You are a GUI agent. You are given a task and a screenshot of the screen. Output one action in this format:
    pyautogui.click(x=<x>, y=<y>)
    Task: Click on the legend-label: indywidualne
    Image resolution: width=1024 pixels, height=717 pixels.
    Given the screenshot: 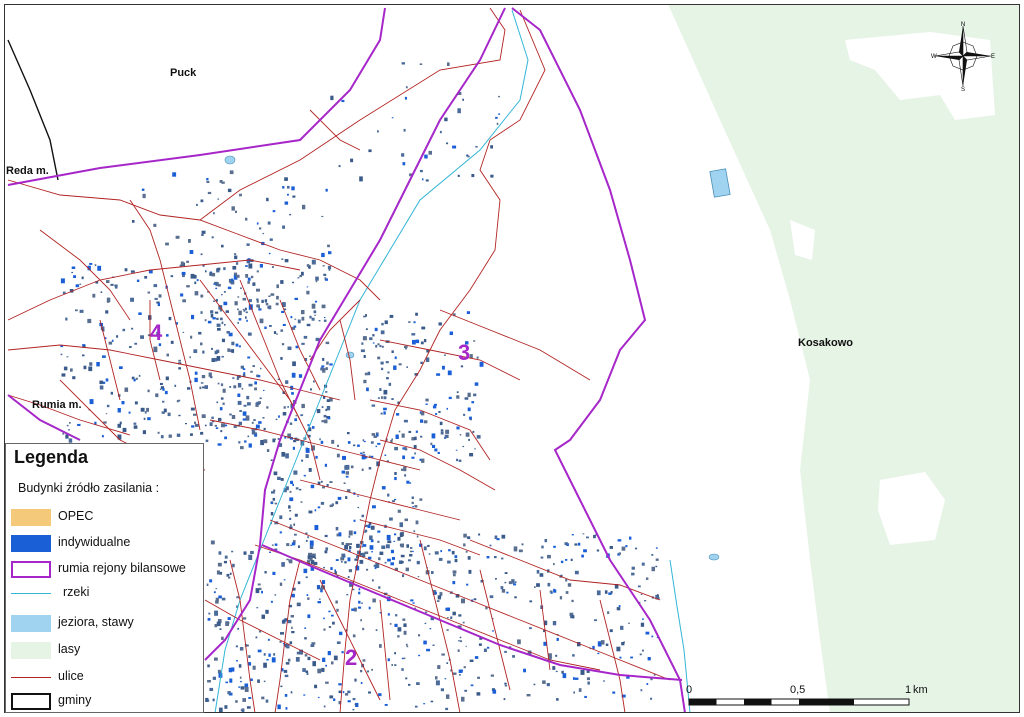 What is the action you would take?
    pyautogui.click(x=94, y=542)
    